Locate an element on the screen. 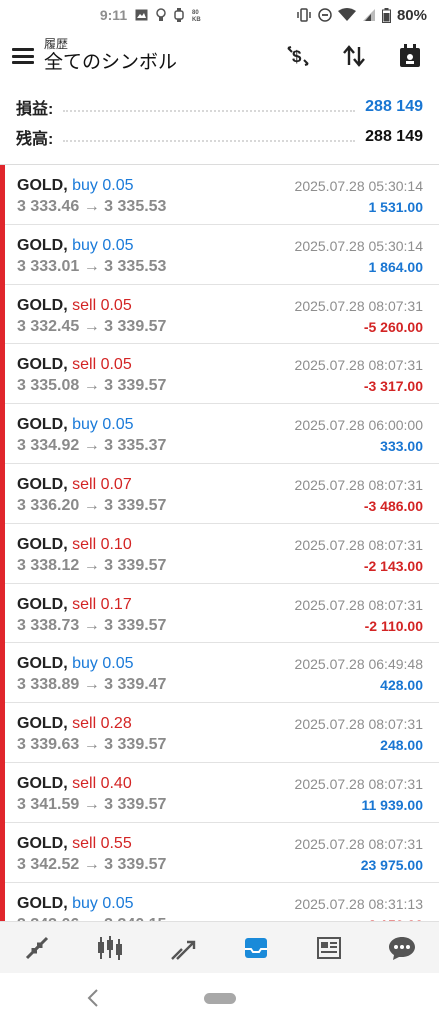  deal-volume: sell 0.40 is located at coordinates (102, 783).